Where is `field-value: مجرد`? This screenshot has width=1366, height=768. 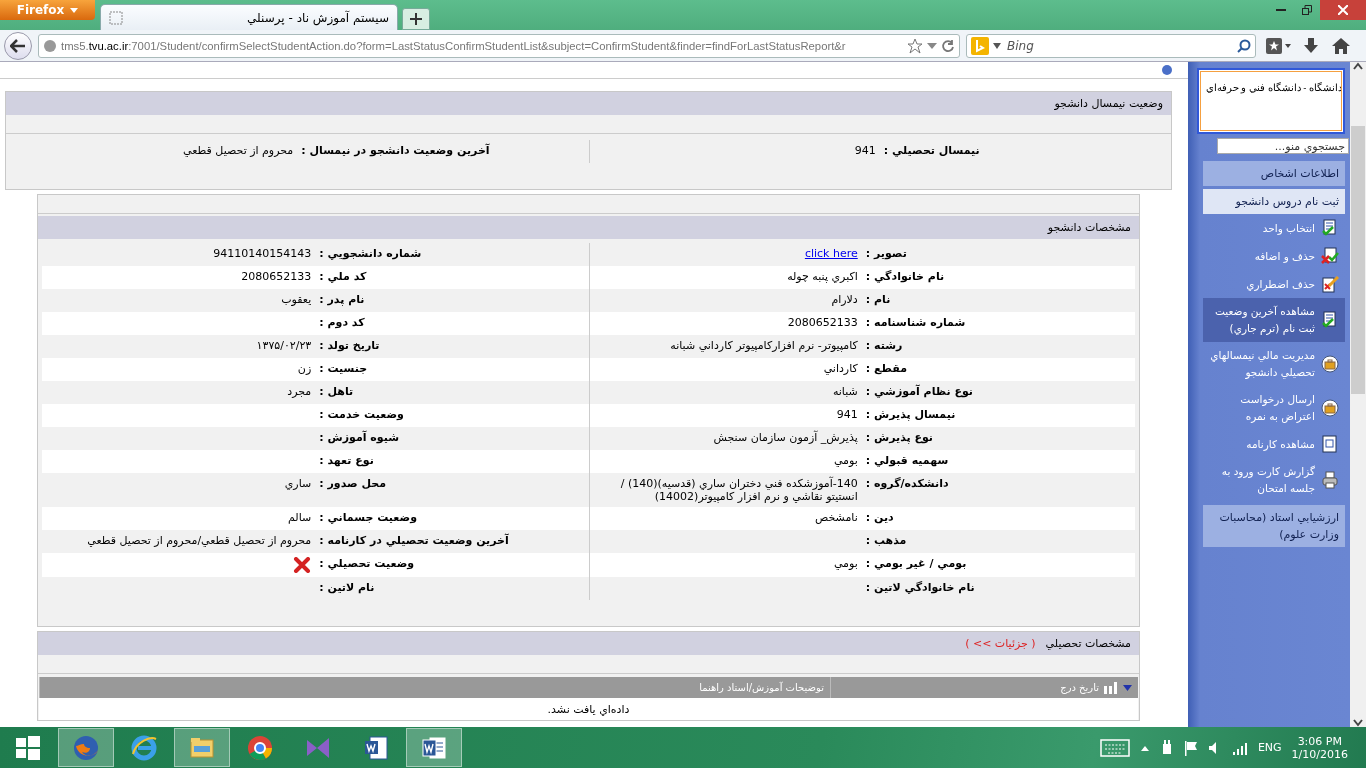
field-value: مجرد is located at coordinates (299, 392).